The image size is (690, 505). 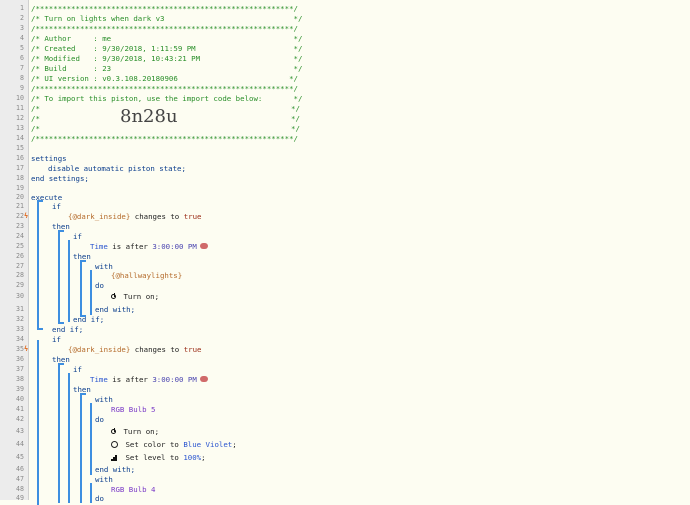 I want to click on condition-dark-inside-1: {@dark_inside} changes to true, so click(x=135, y=216).